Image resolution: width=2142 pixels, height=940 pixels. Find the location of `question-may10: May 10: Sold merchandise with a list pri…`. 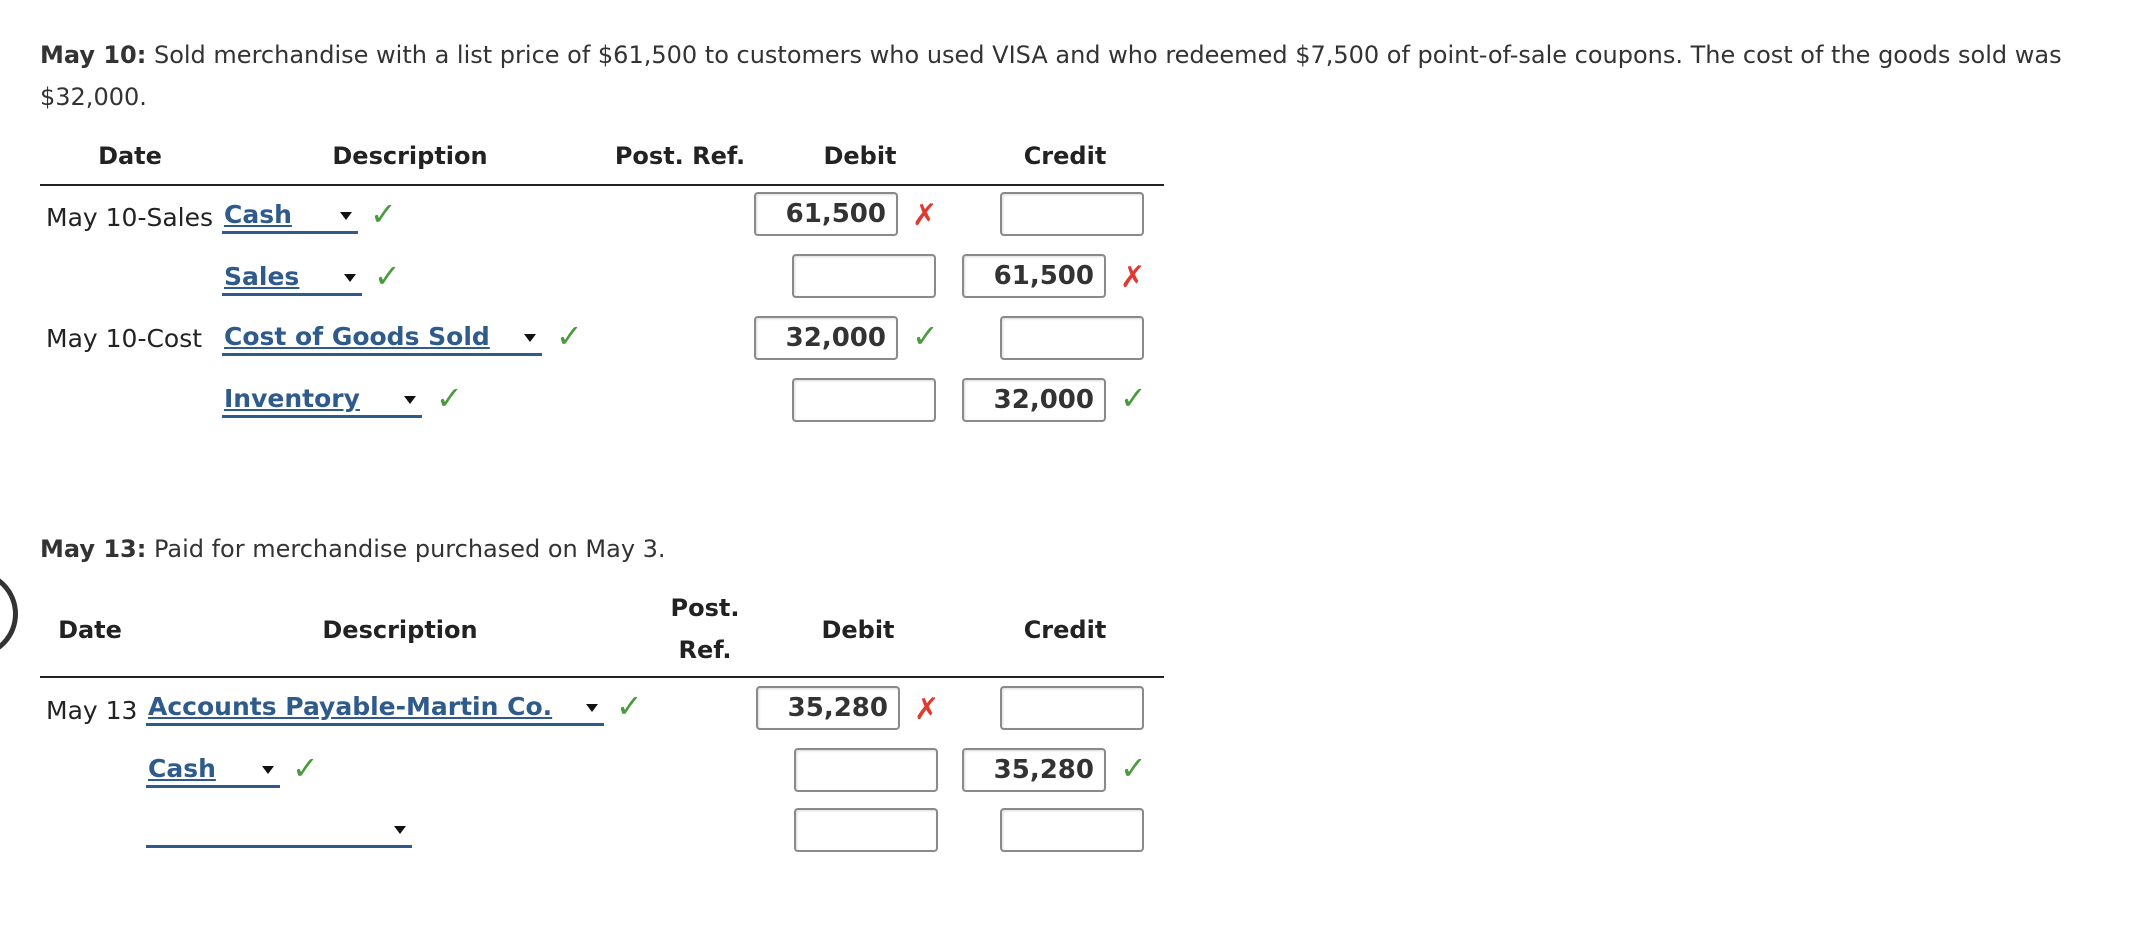

question-may10: May 10: Sold merchandise with a list pri… is located at coordinates (1080, 76).